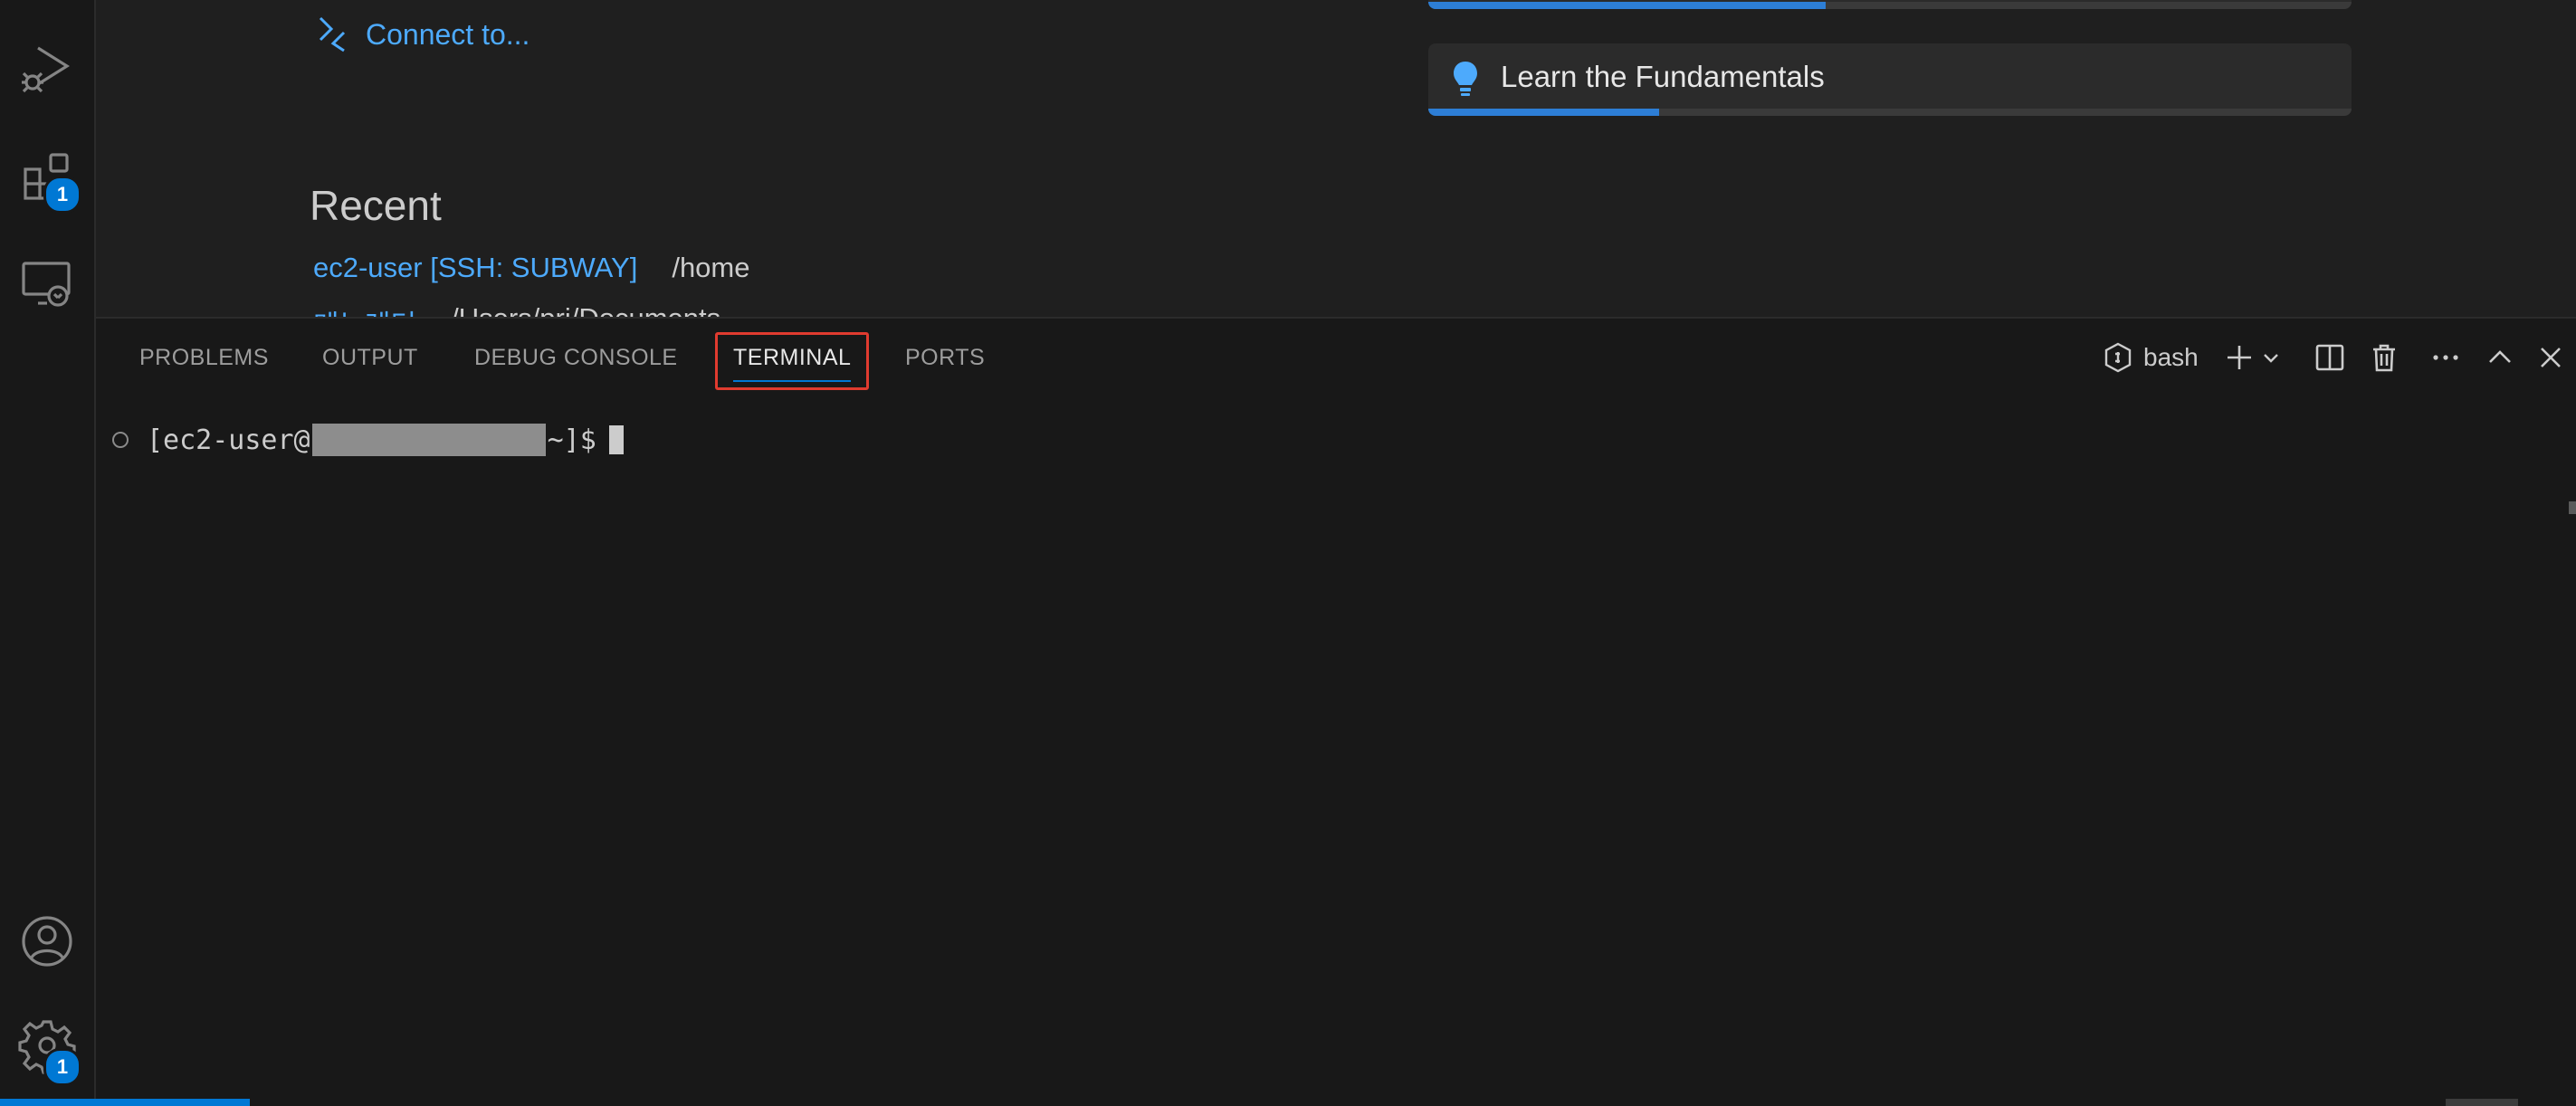 The image size is (2576, 1106). What do you see at coordinates (48, 549) in the screenshot?
I see `activity-bar: 1 1` at bounding box center [48, 549].